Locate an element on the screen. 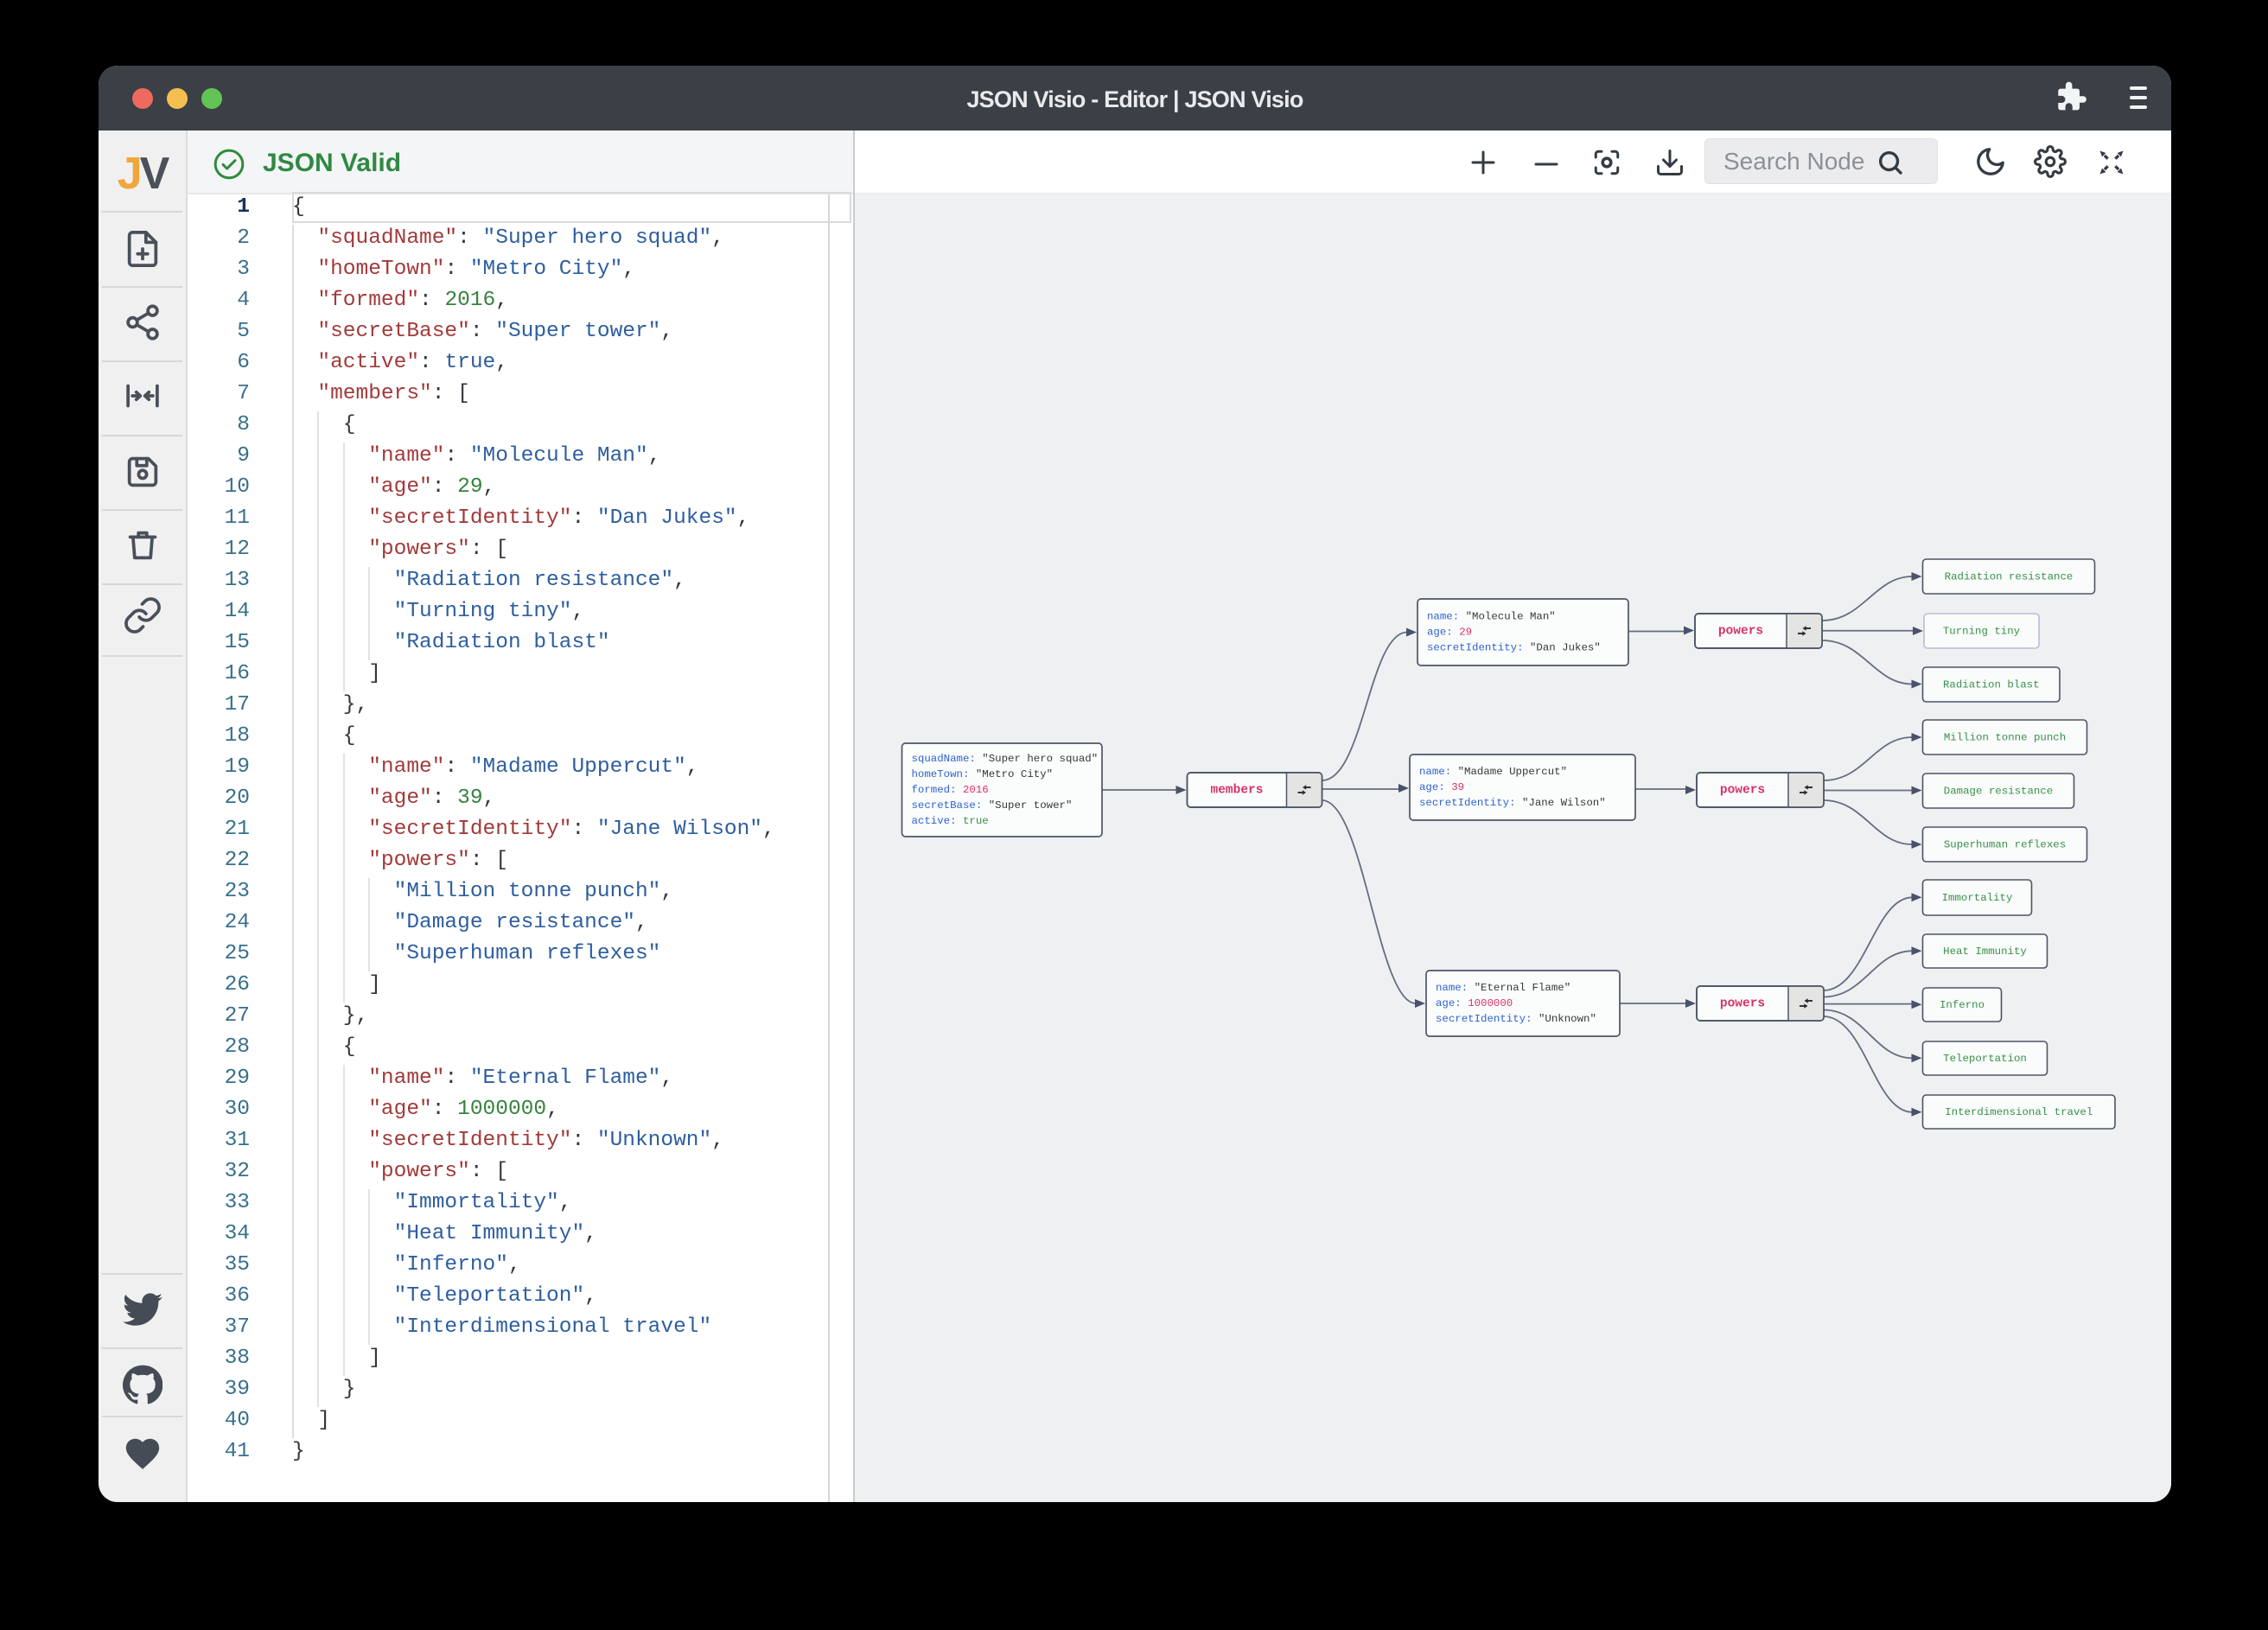 The image size is (2268, 1630). svg-text: squadName: "Super hero squad" is located at coordinates (1005, 759).